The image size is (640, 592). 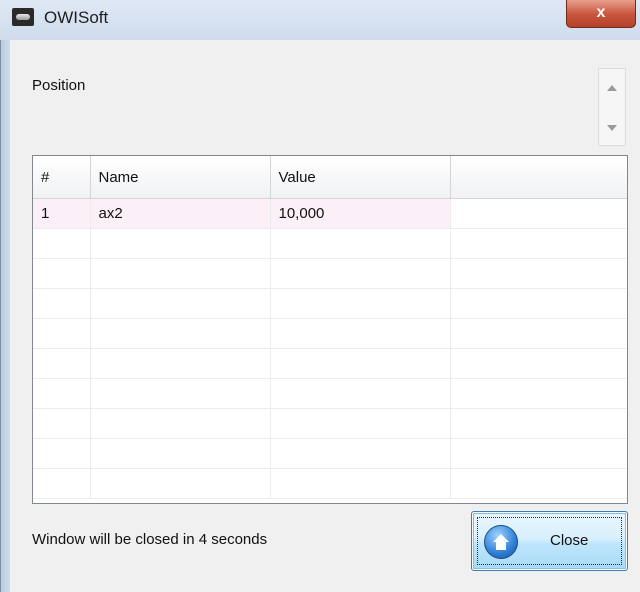 I want to click on grid-header-row: # Name Value, so click(x=330, y=177).